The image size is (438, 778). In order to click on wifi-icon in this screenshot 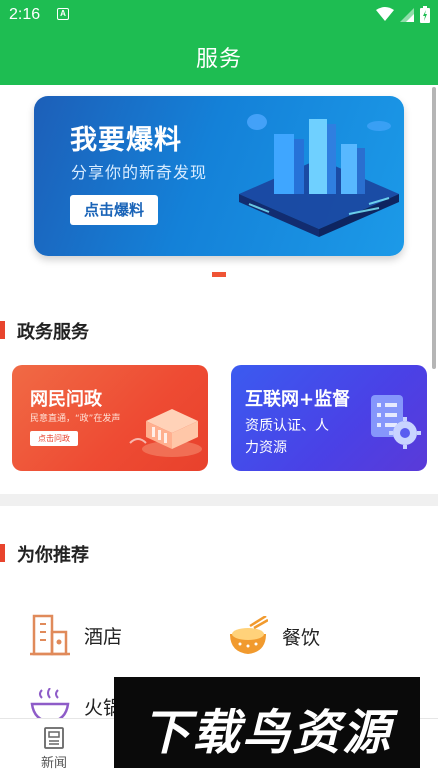, I will do `click(385, 14)`.